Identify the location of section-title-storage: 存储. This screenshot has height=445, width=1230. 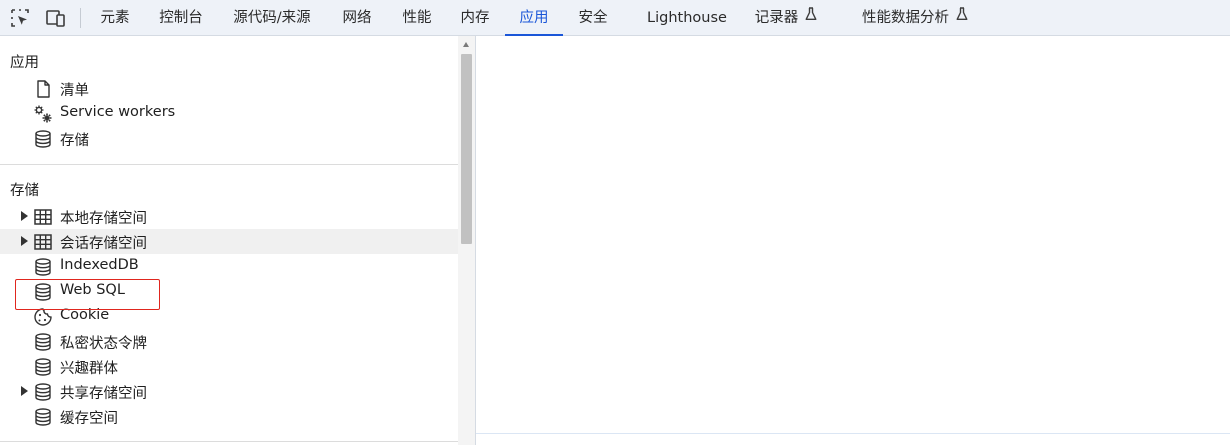
(24, 191).